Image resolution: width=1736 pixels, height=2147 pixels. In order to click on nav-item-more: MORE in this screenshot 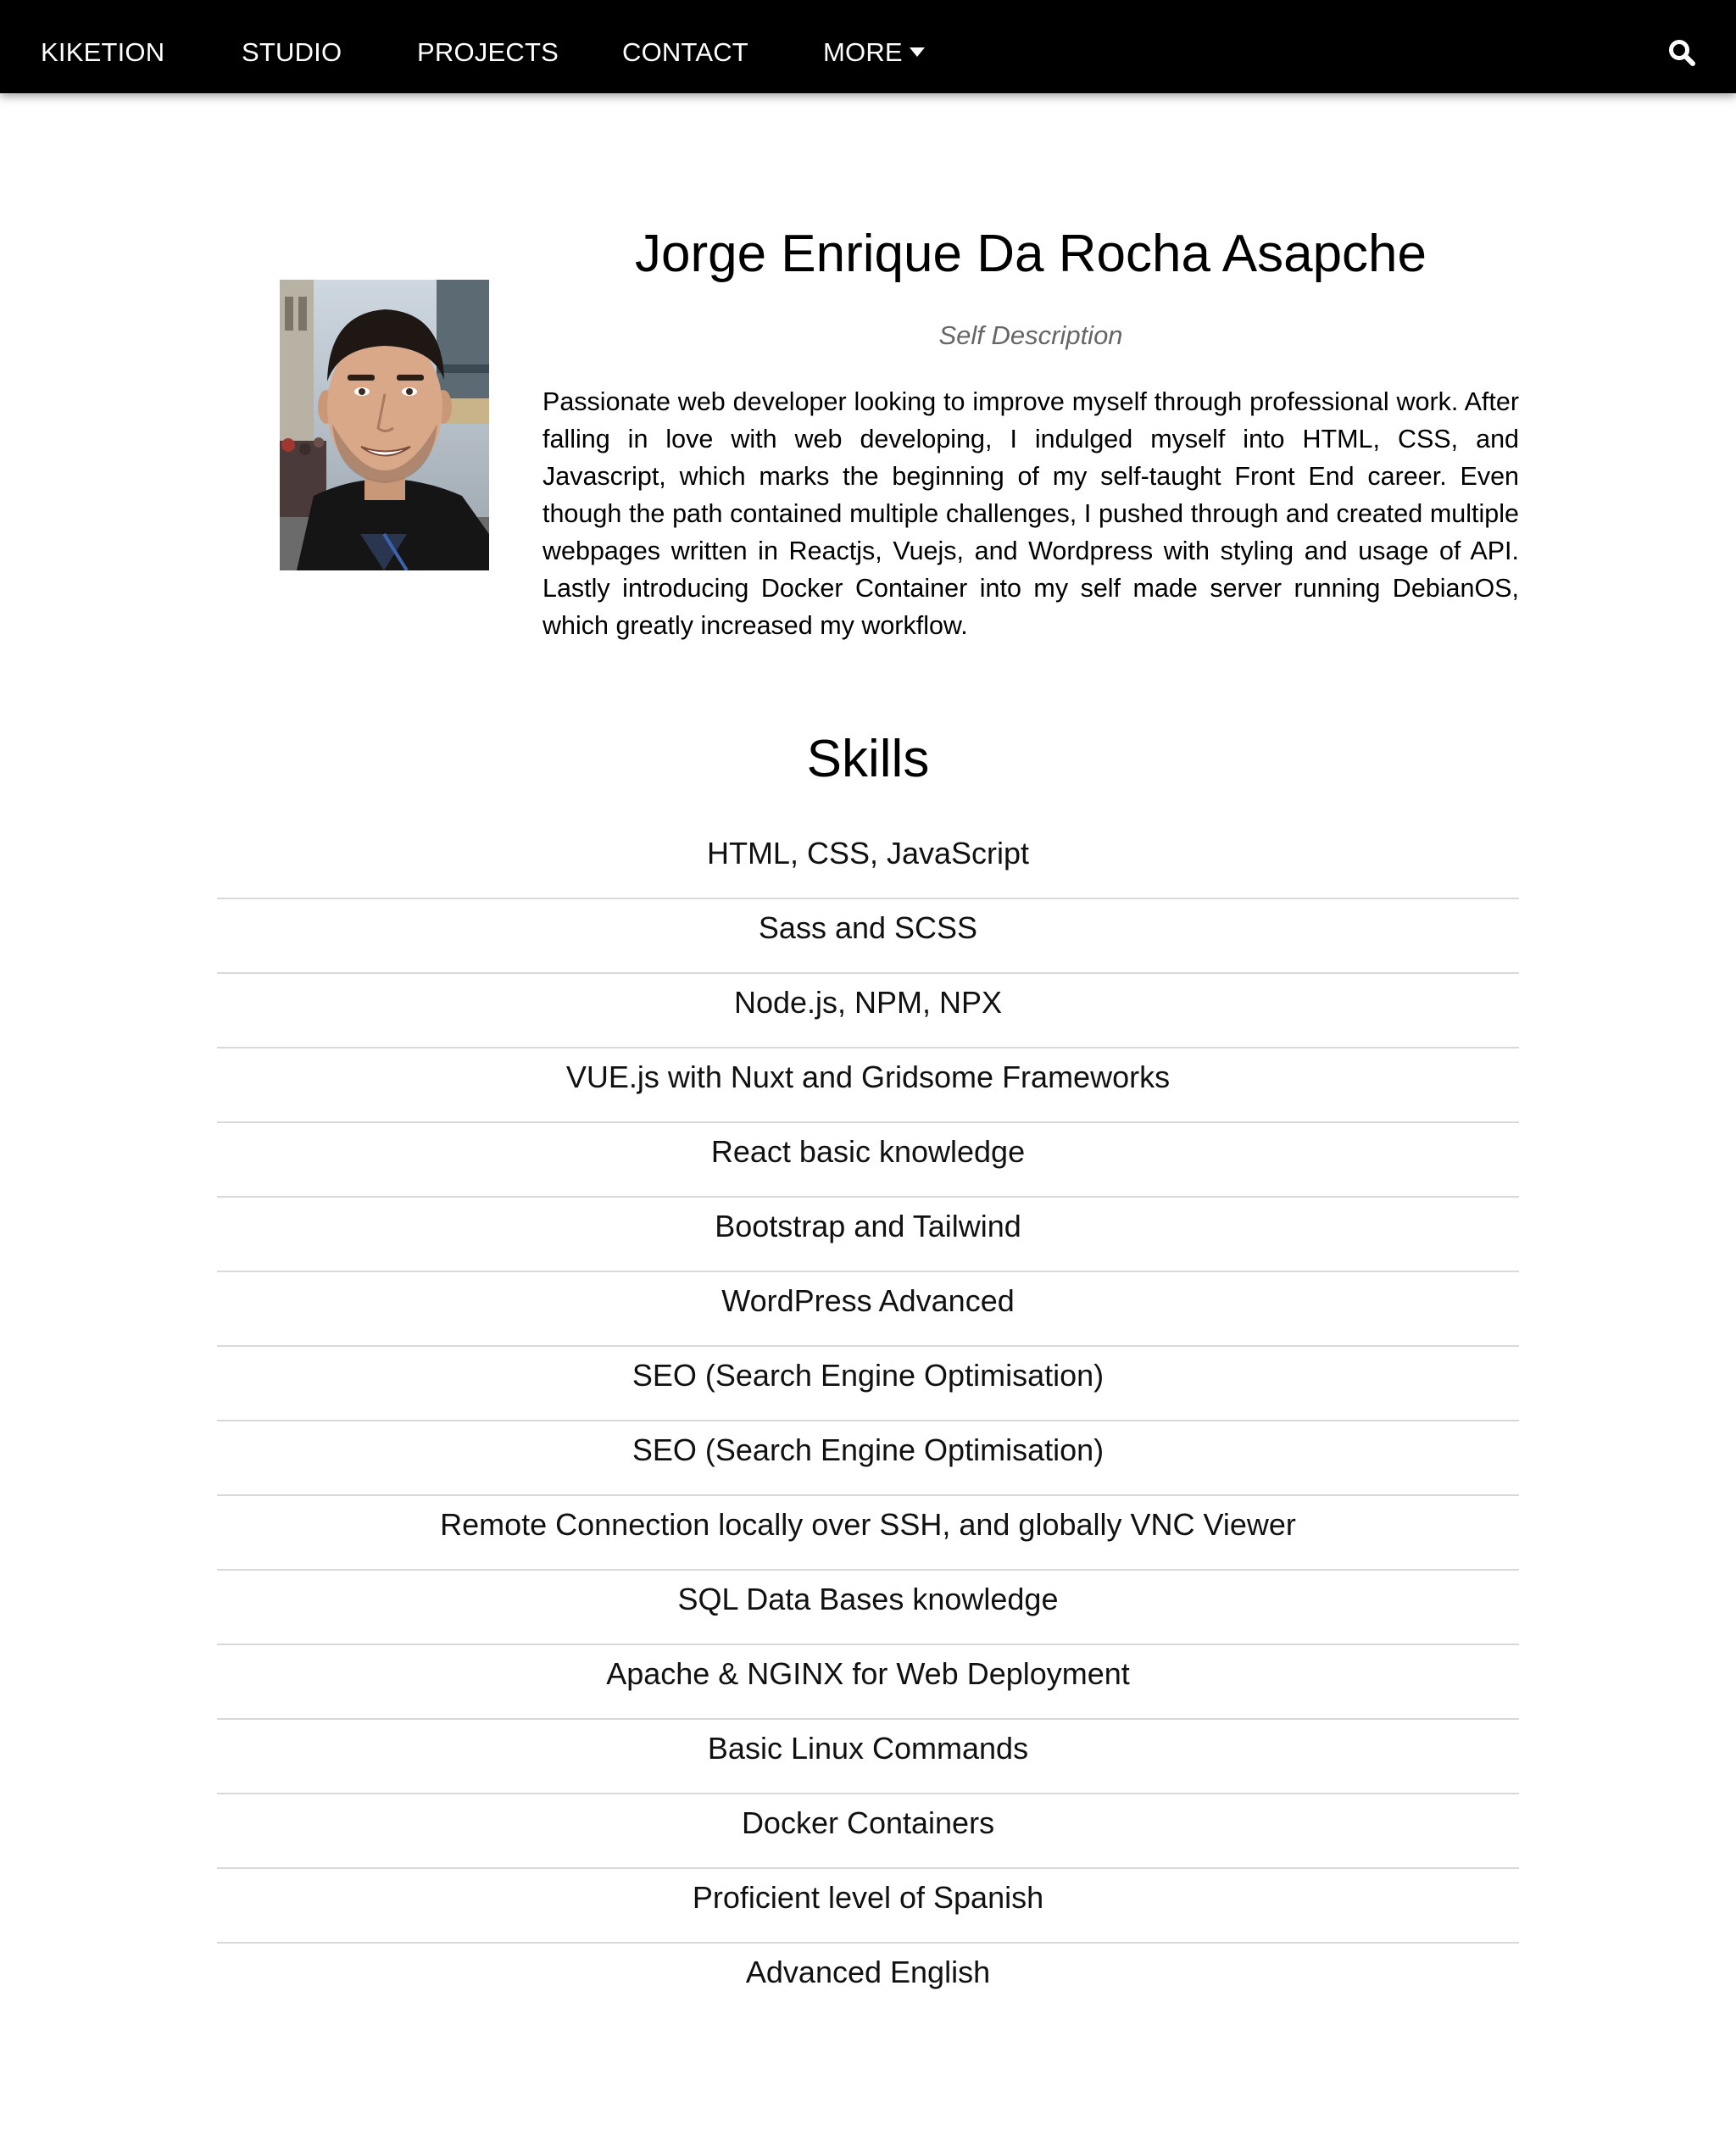, I will do `click(874, 46)`.